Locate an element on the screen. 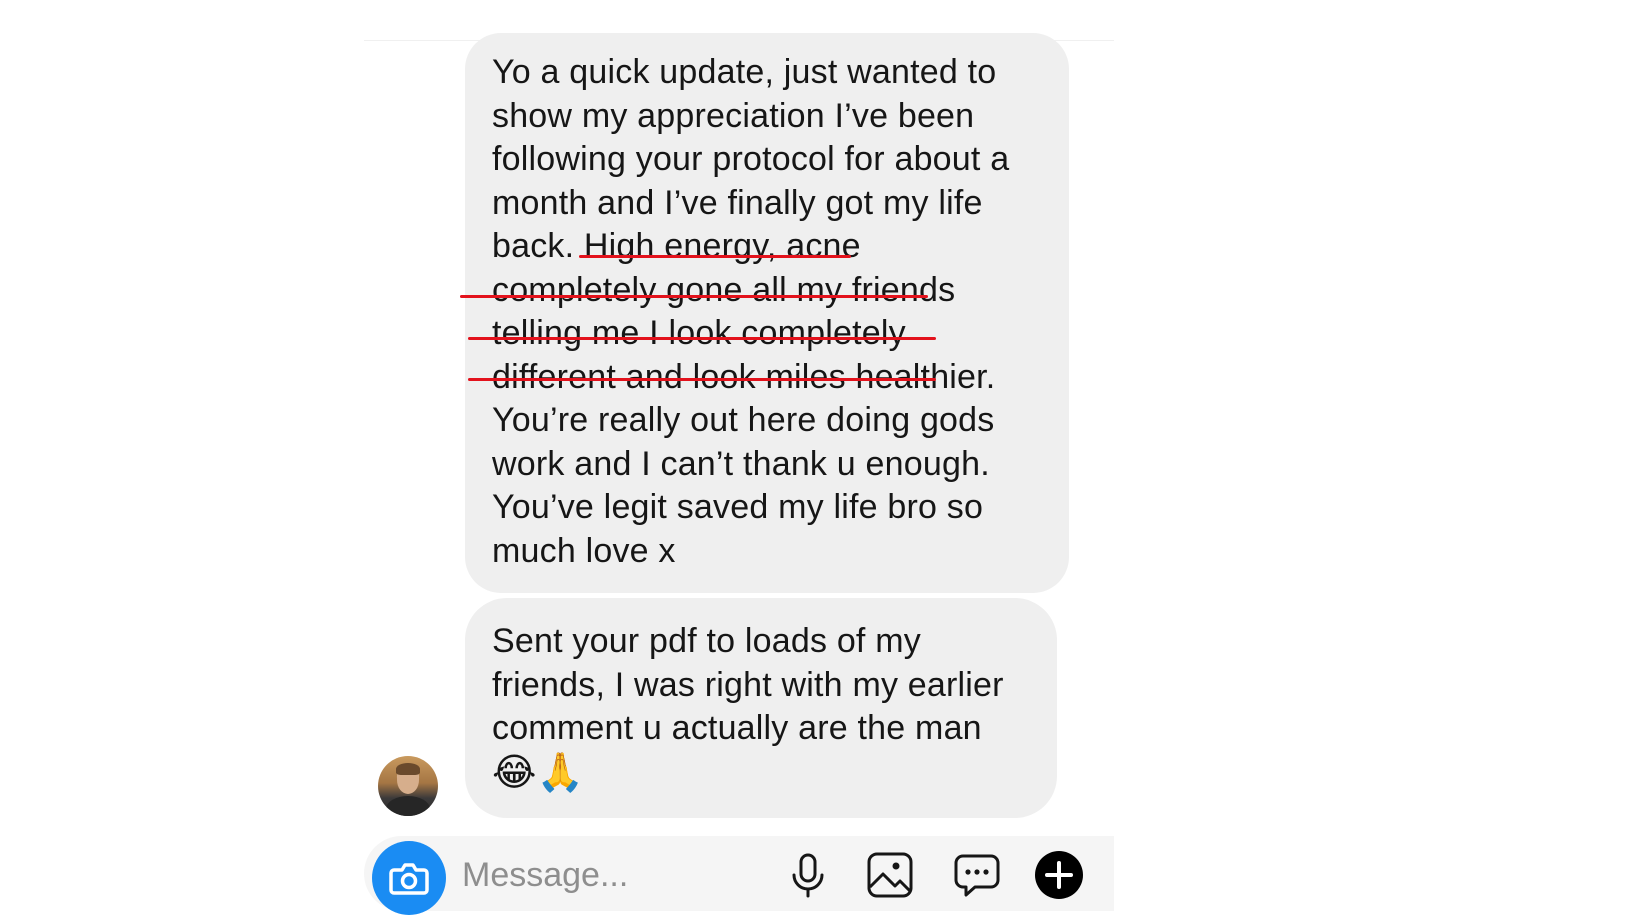  gallery-icon is located at coordinates (890, 875).